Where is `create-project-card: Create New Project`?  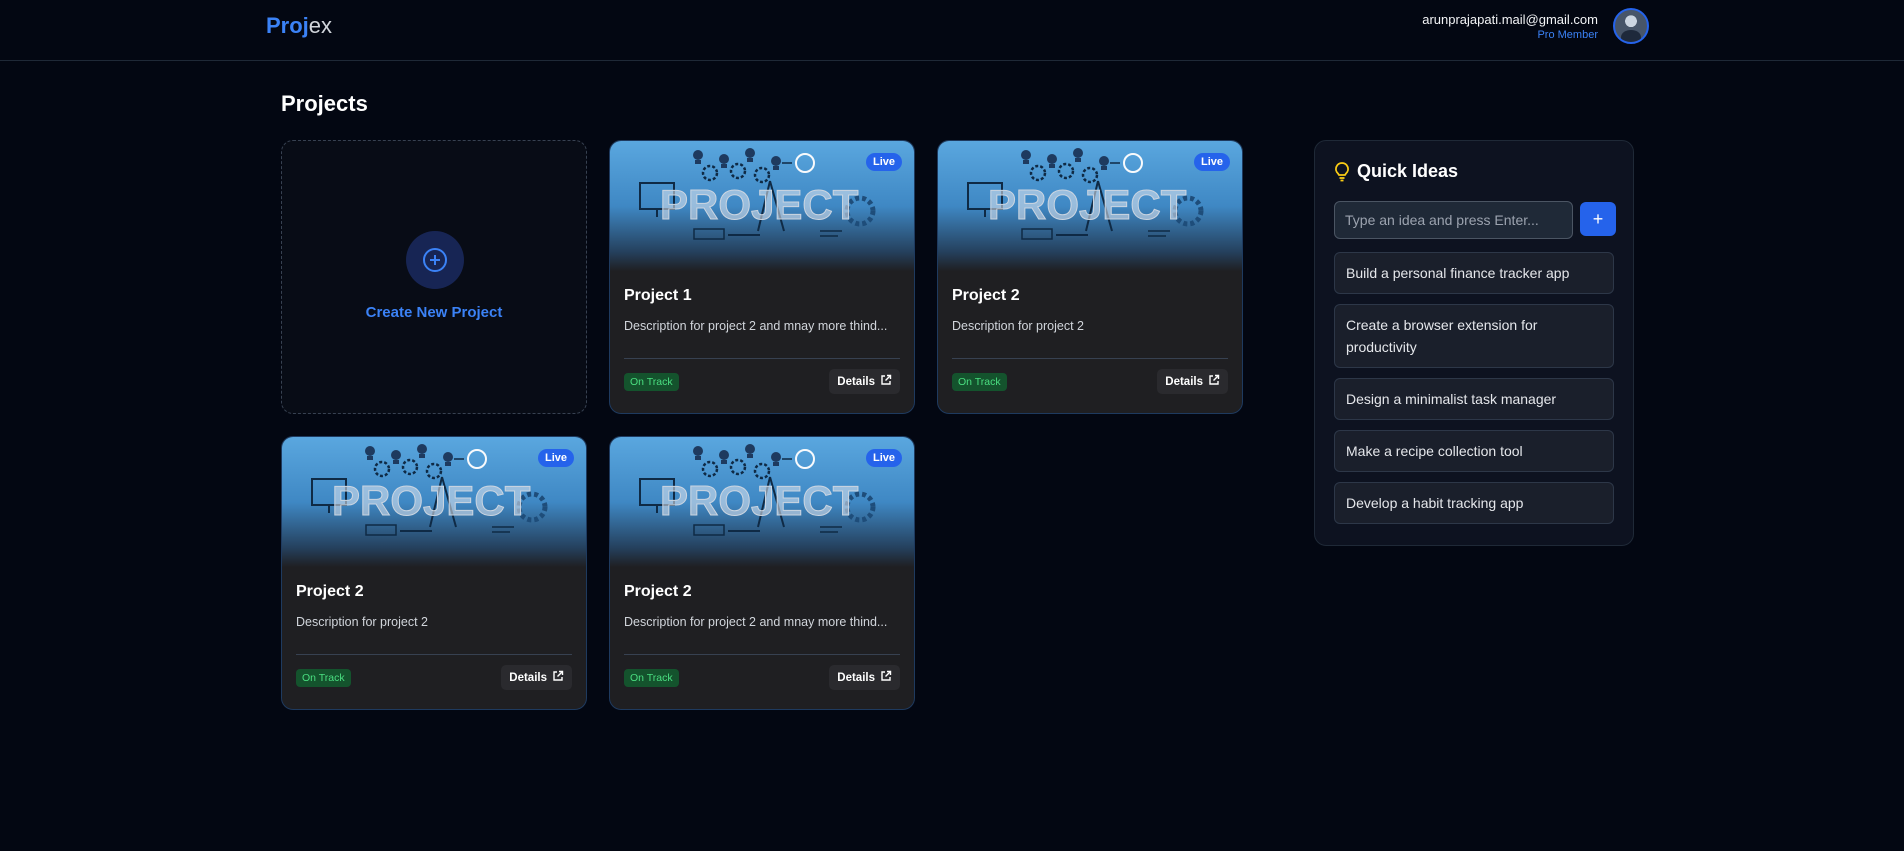
create-project-card: Create New Project is located at coordinates (434, 277).